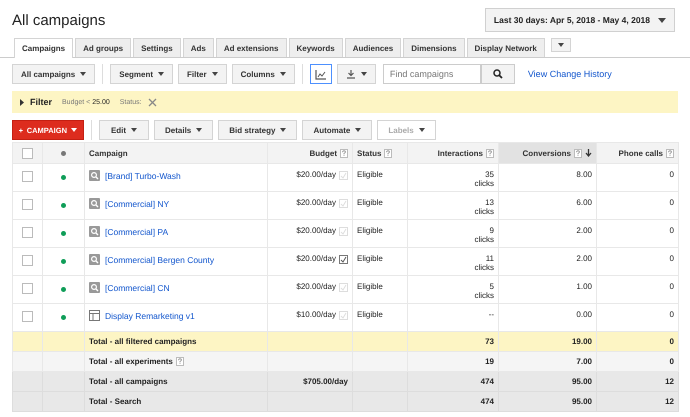 This screenshot has width=690, height=417. What do you see at coordinates (431, 74) in the screenshot?
I see `search-field: Find campaigns` at bounding box center [431, 74].